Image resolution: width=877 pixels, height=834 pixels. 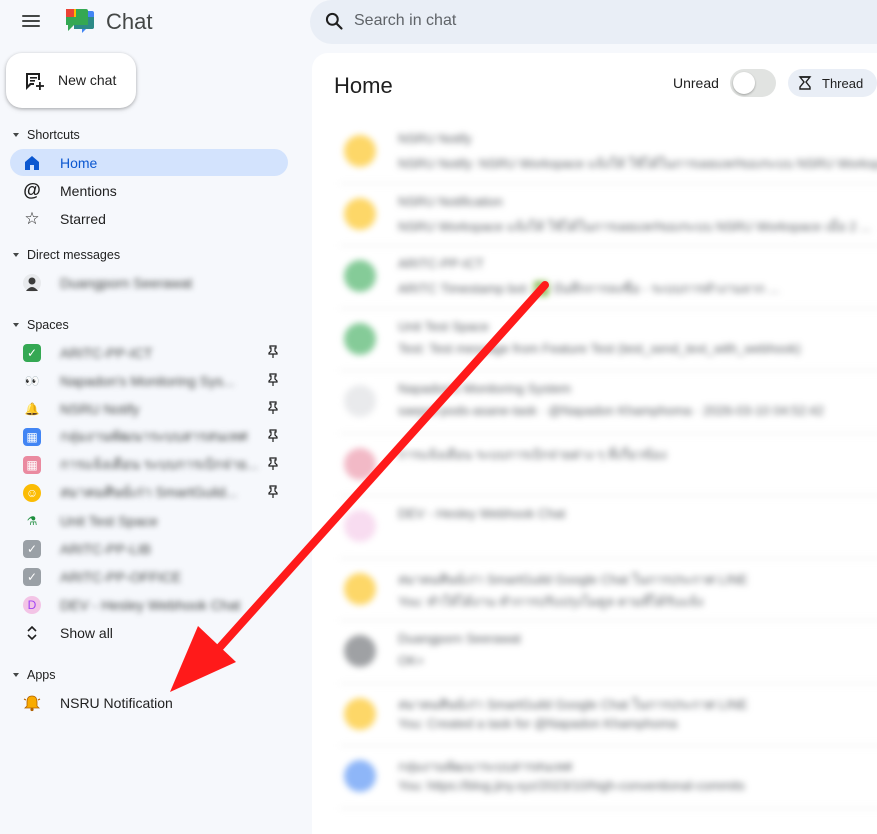 What do you see at coordinates (149, 162) in the screenshot?
I see `sidebar-item-home: Home` at bounding box center [149, 162].